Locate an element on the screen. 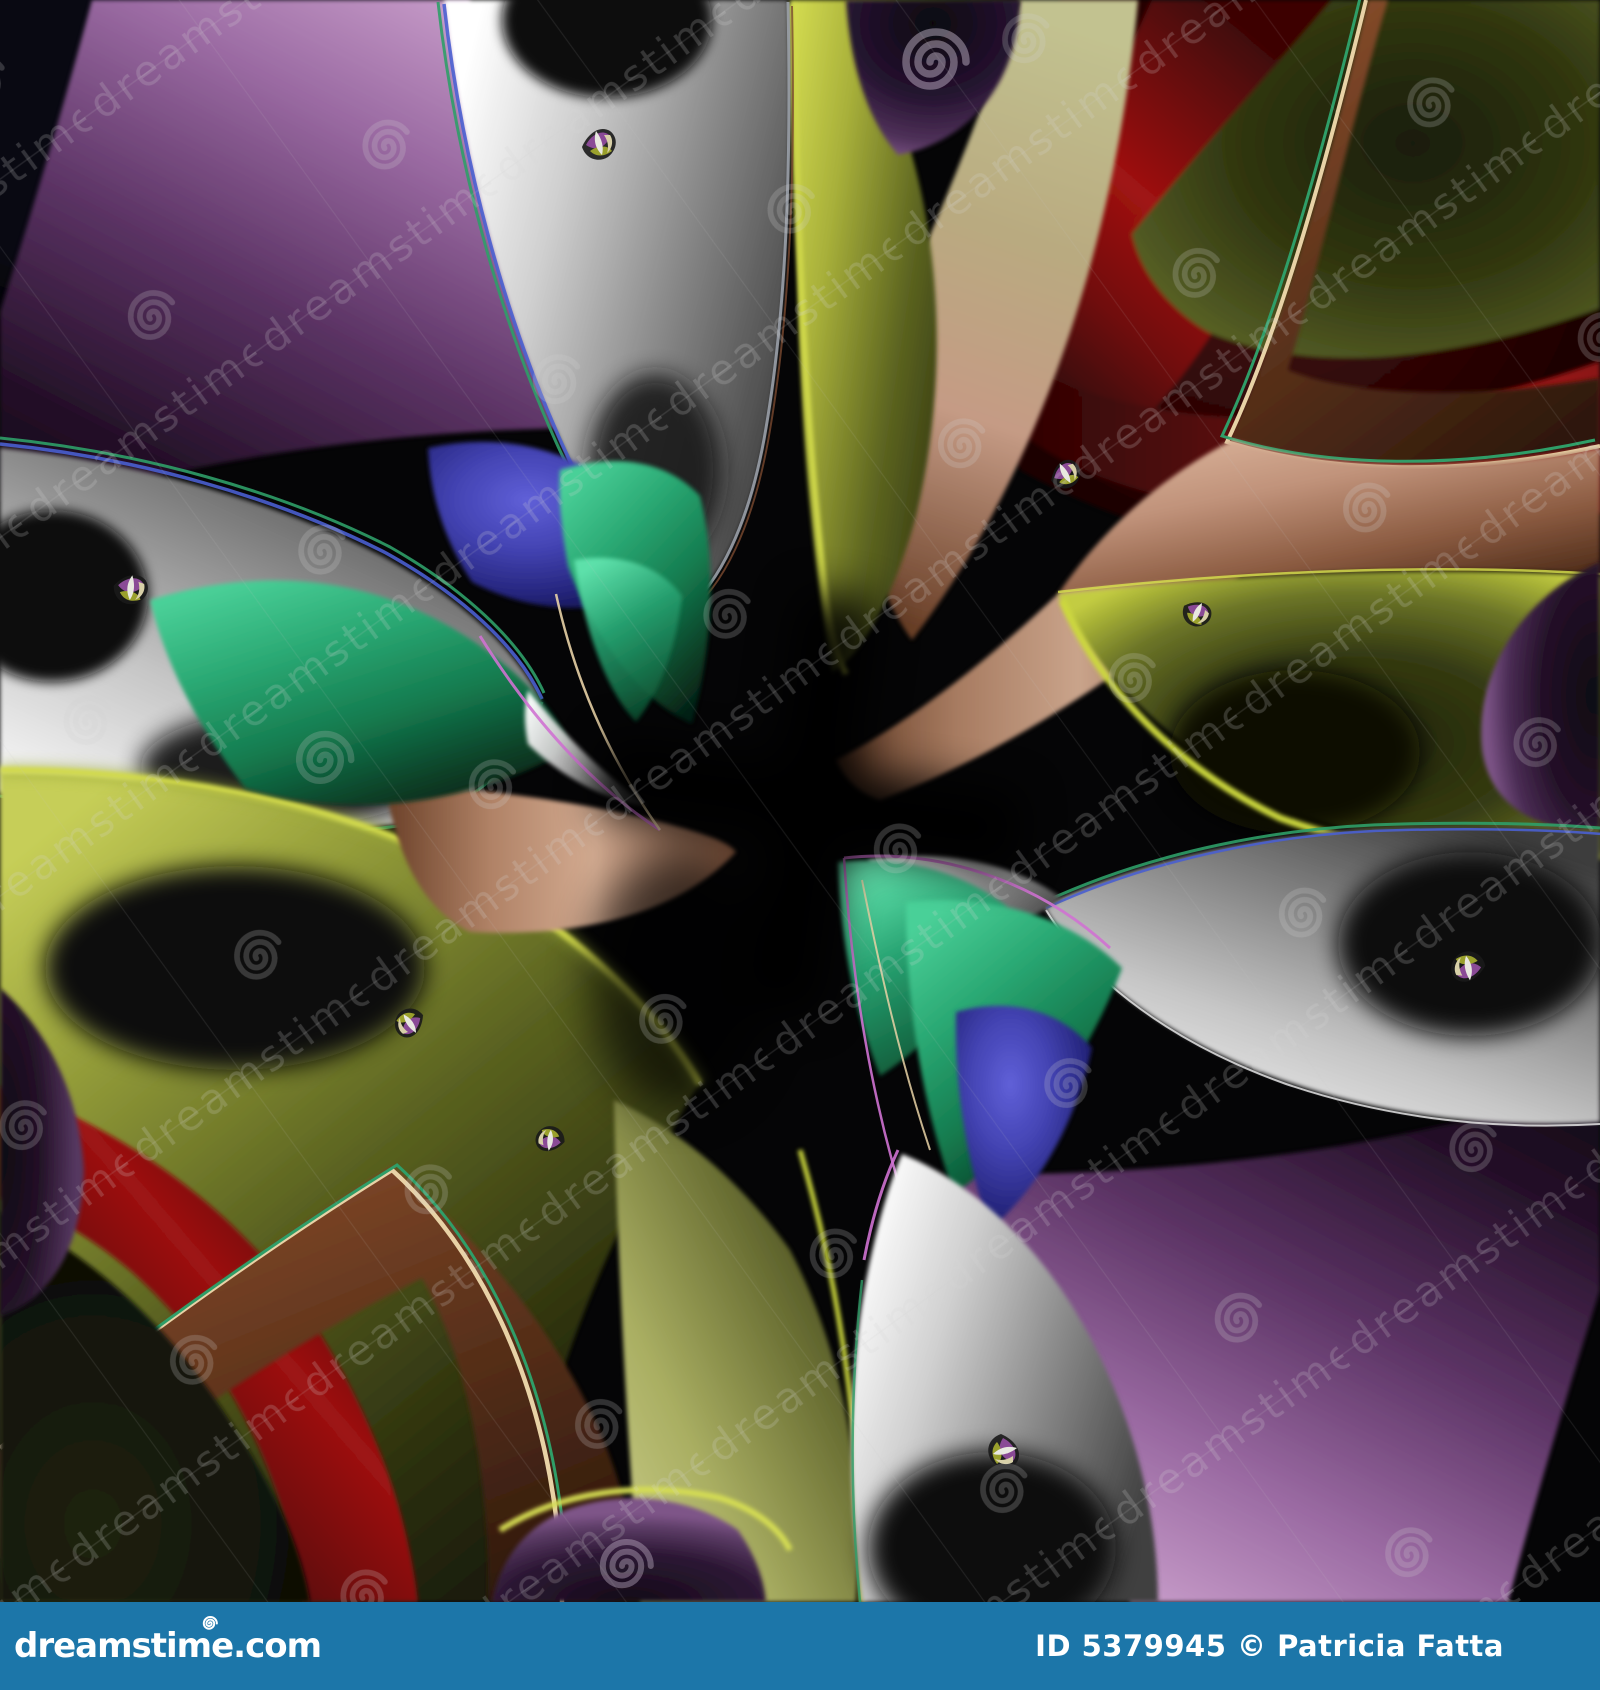  dreamstime-logo: dreamstime.com is located at coordinates (168, 1640).